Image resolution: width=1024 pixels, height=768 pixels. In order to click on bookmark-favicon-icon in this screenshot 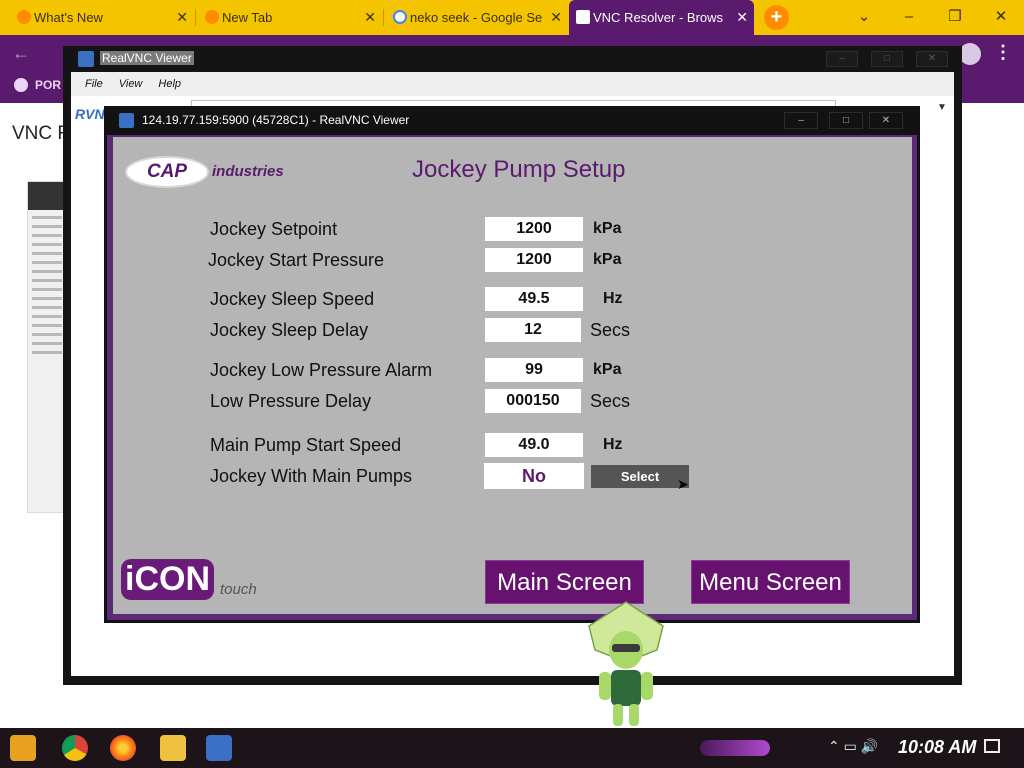, I will do `click(21, 85)`.